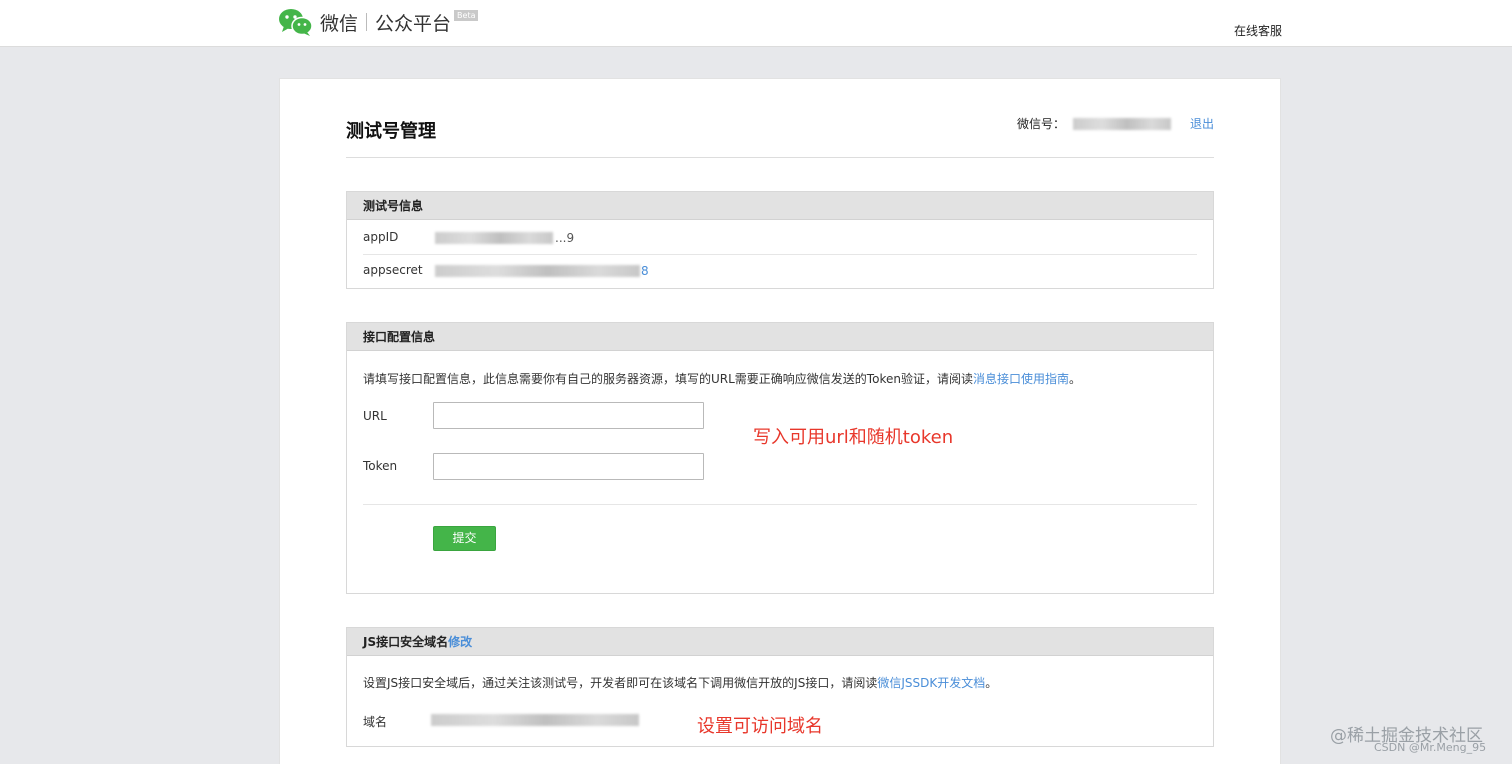 The width and height of the screenshot is (1512, 764). What do you see at coordinates (367, 22) in the screenshot?
I see `logo-divider` at bounding box center [367, 22].